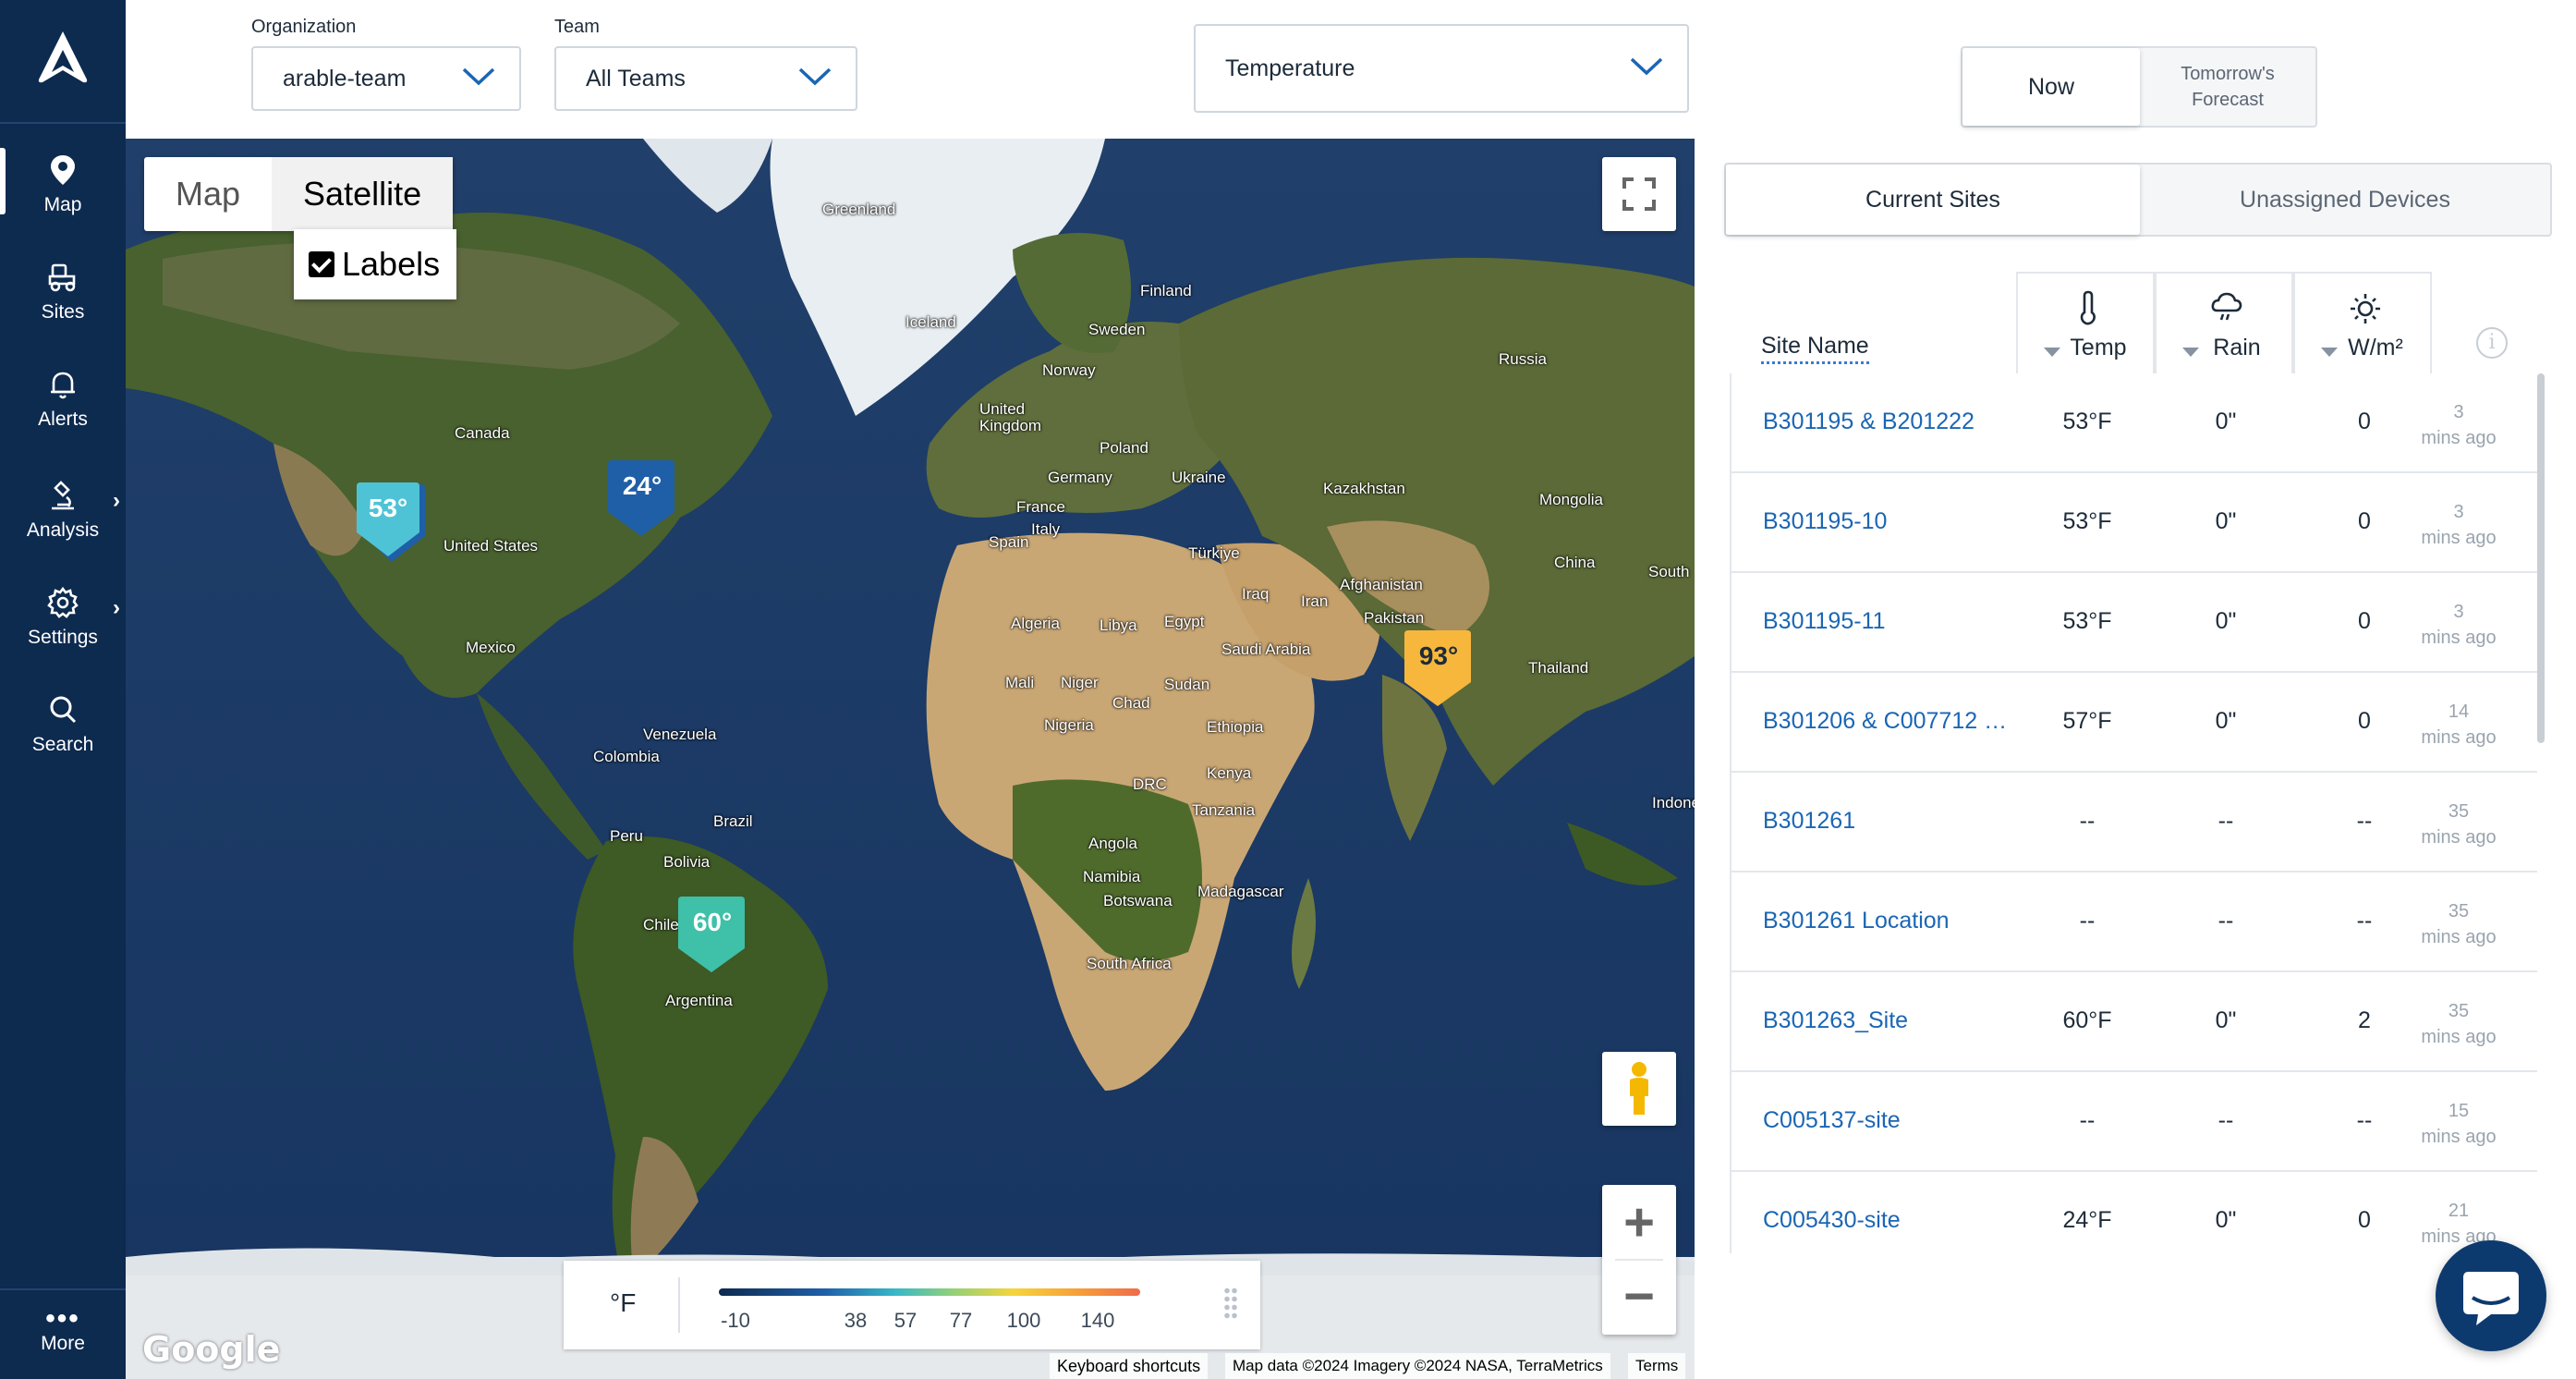 Image resolution: width=2576 pixels, height=1379 pixels. Describe the element at coordinates (2362, 322) in the screenshot. I see `solar-column-header: W/m²` at that location.